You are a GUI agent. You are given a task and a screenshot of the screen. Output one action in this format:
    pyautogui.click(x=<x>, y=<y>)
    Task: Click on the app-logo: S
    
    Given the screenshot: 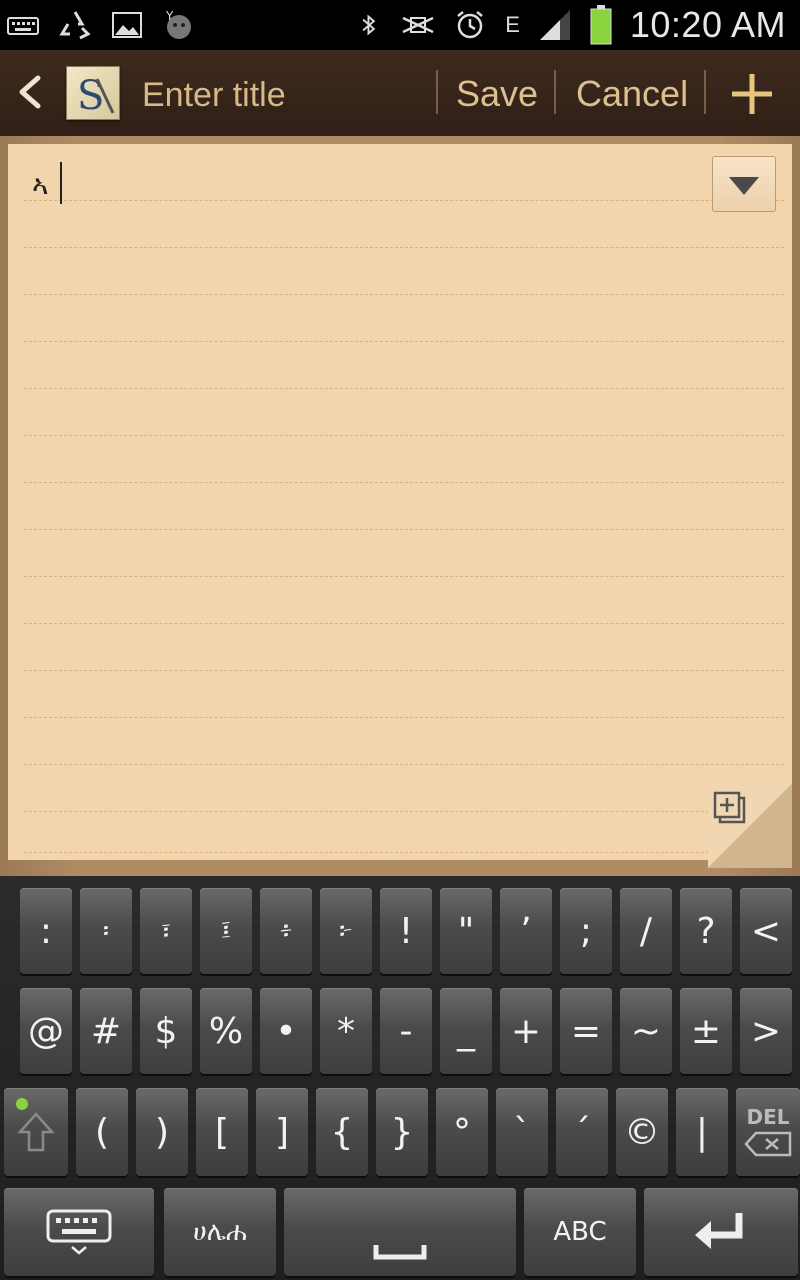 What is the action you would take?
    pyautogui.click(x=93, y=93)
    